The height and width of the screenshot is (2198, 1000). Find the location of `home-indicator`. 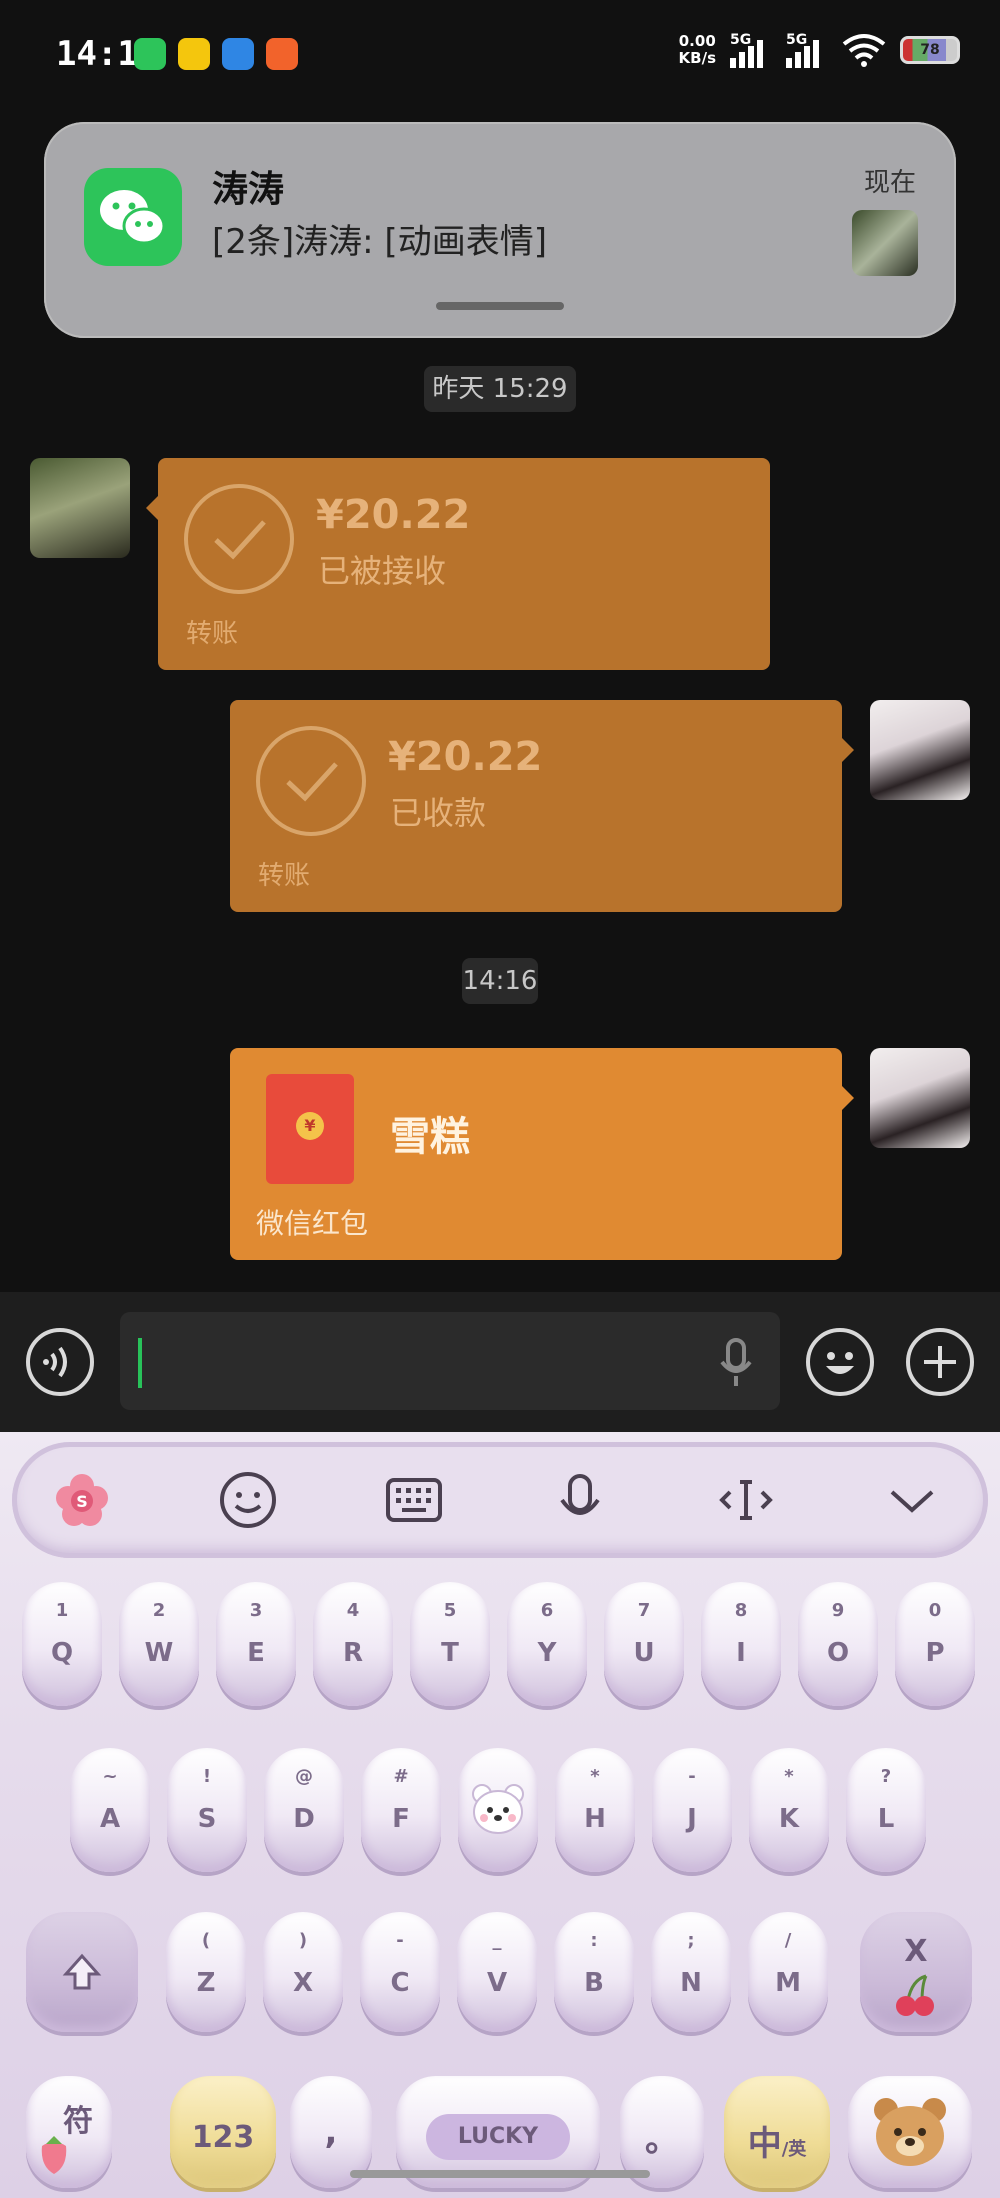

home-indicator is located at coordinates (500, 2174).